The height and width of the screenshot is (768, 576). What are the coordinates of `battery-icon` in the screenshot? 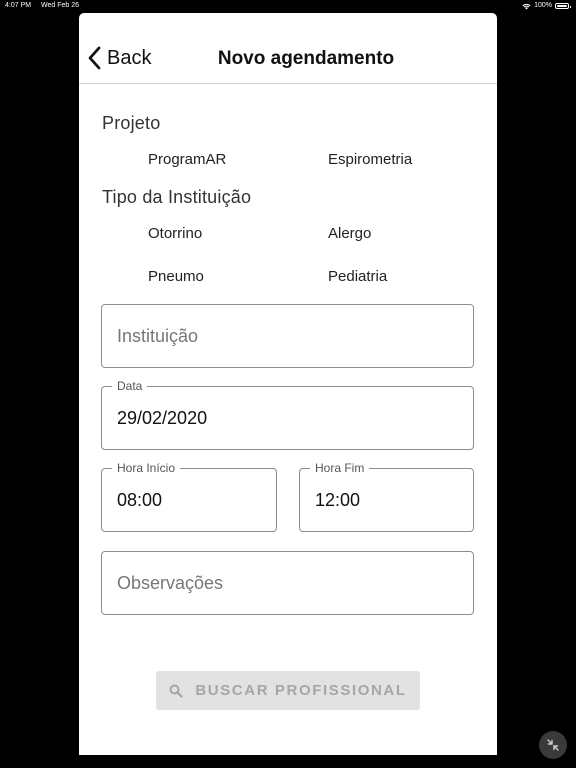 It's located at (563, 6).